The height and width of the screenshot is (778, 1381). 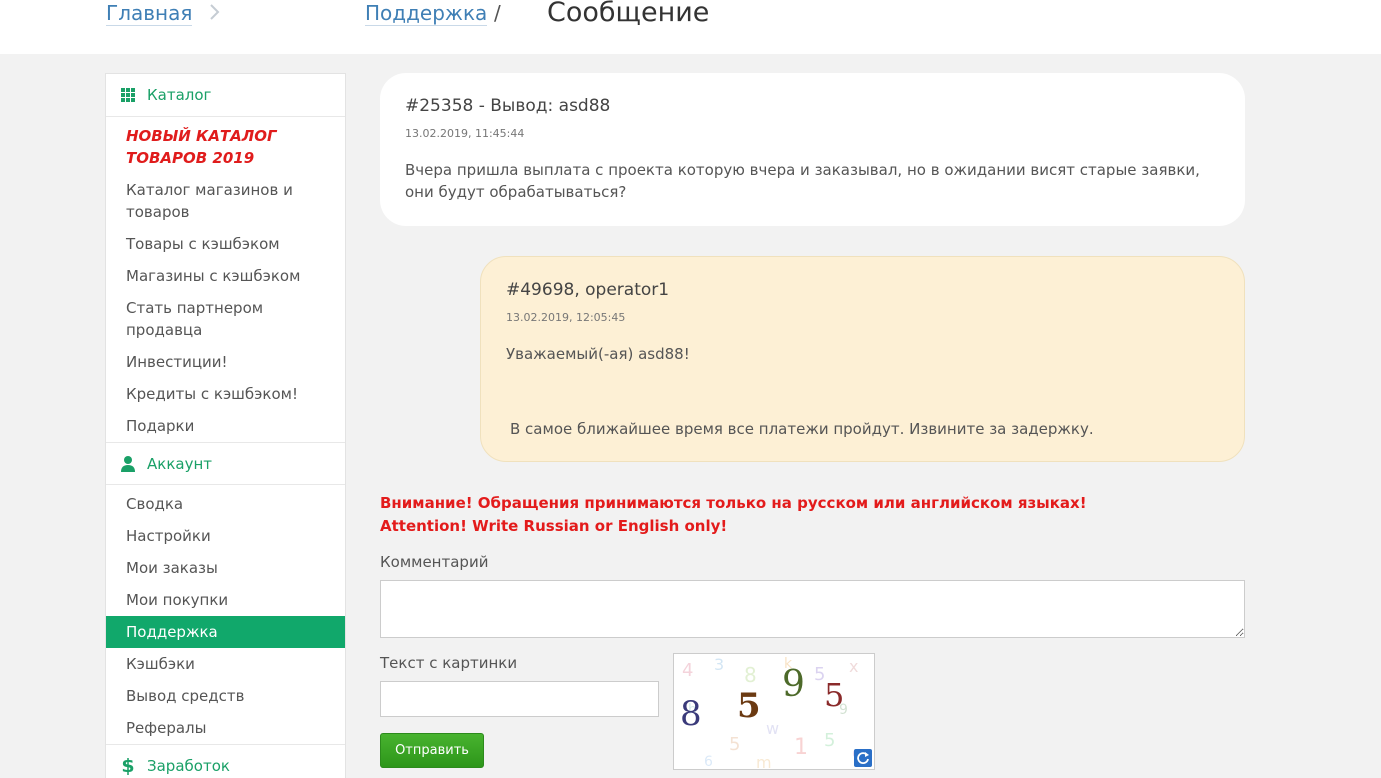 What do you see at coordinates (465, 133) in the screenshot?
I see `message-date: 13.02.2019, 11:45:44` at bounding box center [465, 133].